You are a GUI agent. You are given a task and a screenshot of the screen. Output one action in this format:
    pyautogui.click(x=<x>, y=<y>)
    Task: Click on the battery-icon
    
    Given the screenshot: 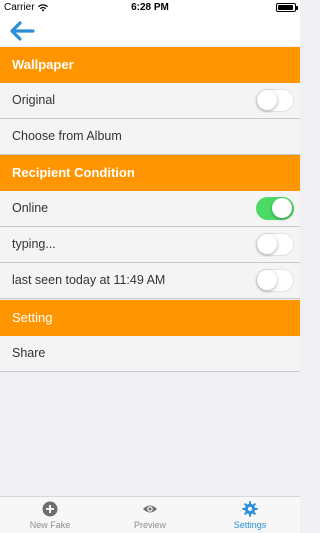 What is the action you would take?
    pyautogui.click(x=287, y=7)
    